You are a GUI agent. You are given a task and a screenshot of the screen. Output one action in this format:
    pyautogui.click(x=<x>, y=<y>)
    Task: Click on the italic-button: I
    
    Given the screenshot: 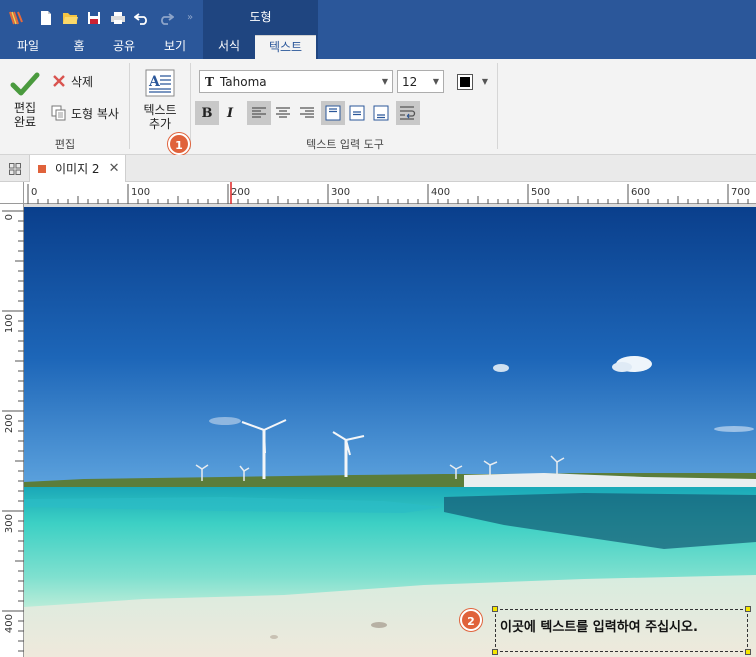 What is the action you would take?
    pyautogui.click(x=230, y=113)
    